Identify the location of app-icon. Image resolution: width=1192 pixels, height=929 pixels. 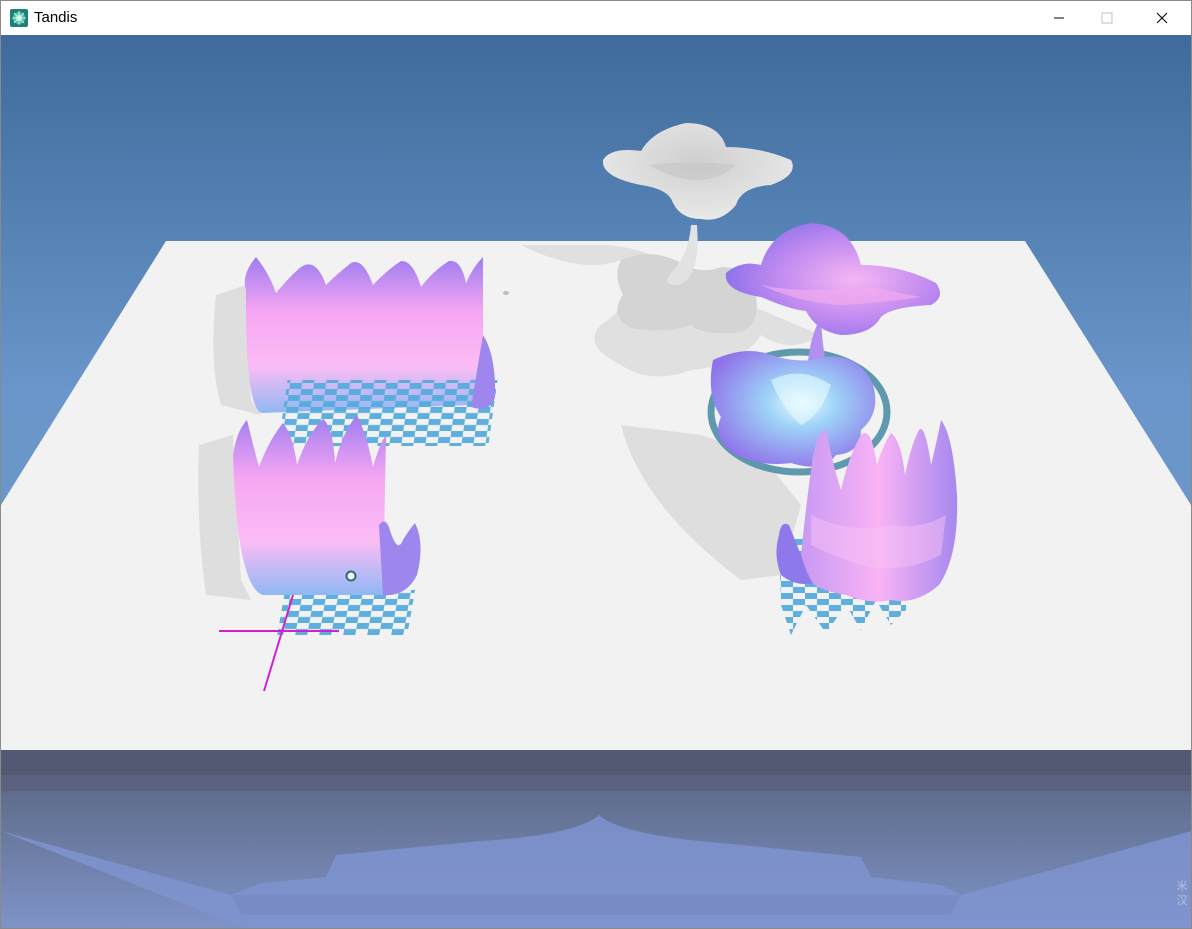
(19, 18).